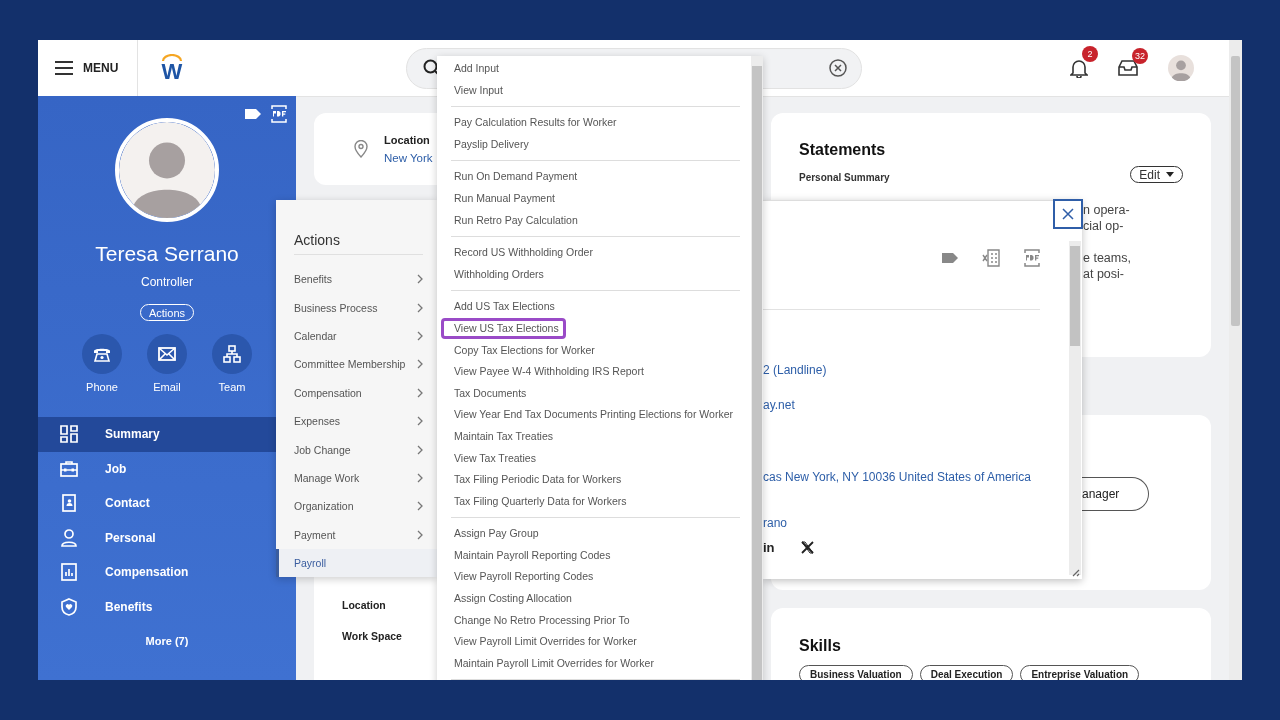  I want to click on logo: W, so click(172, 68).